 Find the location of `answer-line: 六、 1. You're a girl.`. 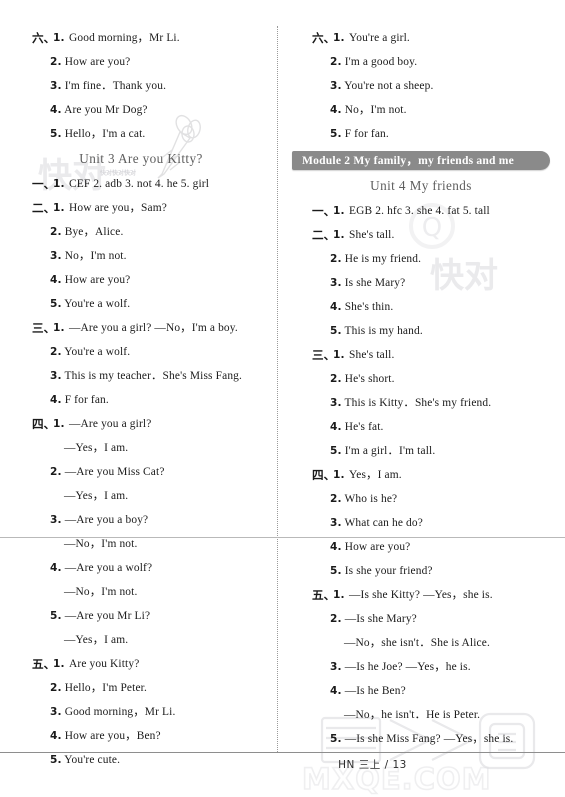

answer-line: 六、 1. You're a girl. is located at coordinates (421, 38).